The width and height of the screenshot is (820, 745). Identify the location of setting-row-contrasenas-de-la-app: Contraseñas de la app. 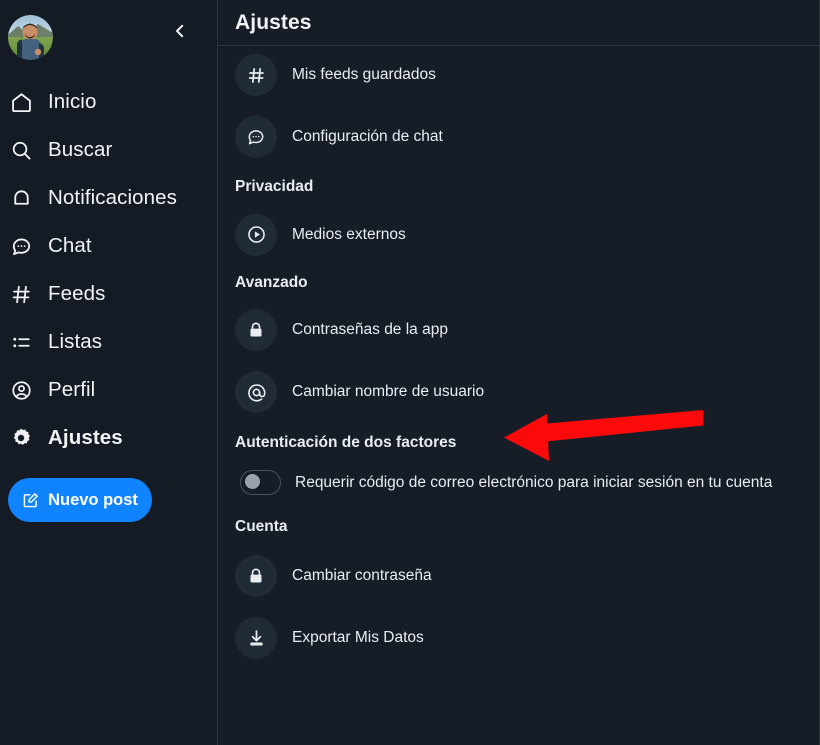
(518, 330).